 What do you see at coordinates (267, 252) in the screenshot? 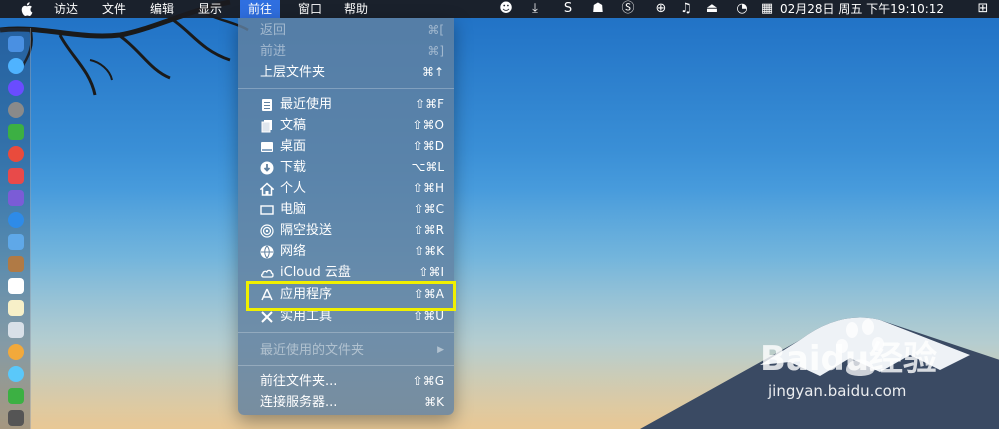
I see `network-icon` at bounding box center [267, 252].